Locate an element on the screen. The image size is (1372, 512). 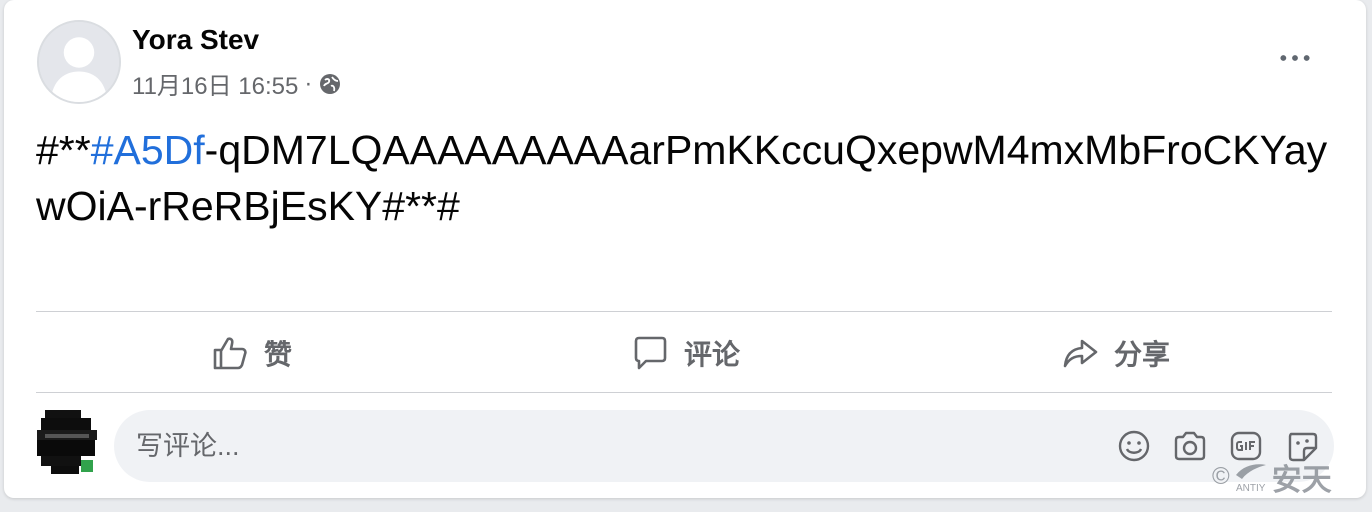
globe-icon is located at coordinates (330, 84).